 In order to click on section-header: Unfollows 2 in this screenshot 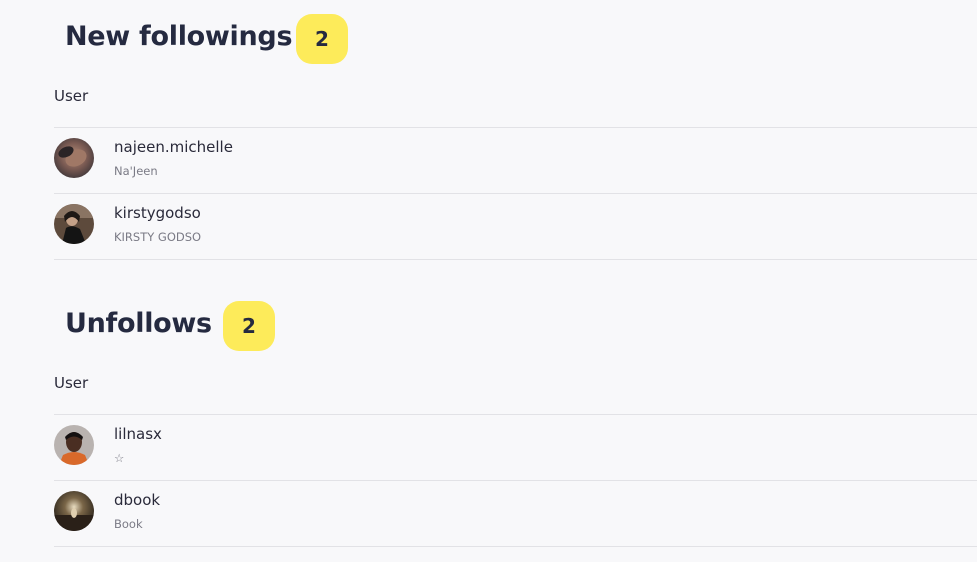, I will do `click(515, 326)`.